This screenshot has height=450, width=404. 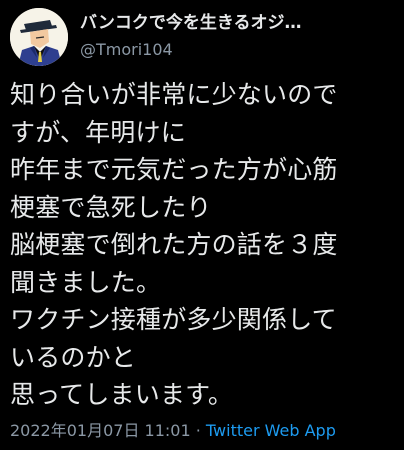 I want to click on tweet-text-line: 知り合いが非常に少ないので, so click(x=174, y=94).